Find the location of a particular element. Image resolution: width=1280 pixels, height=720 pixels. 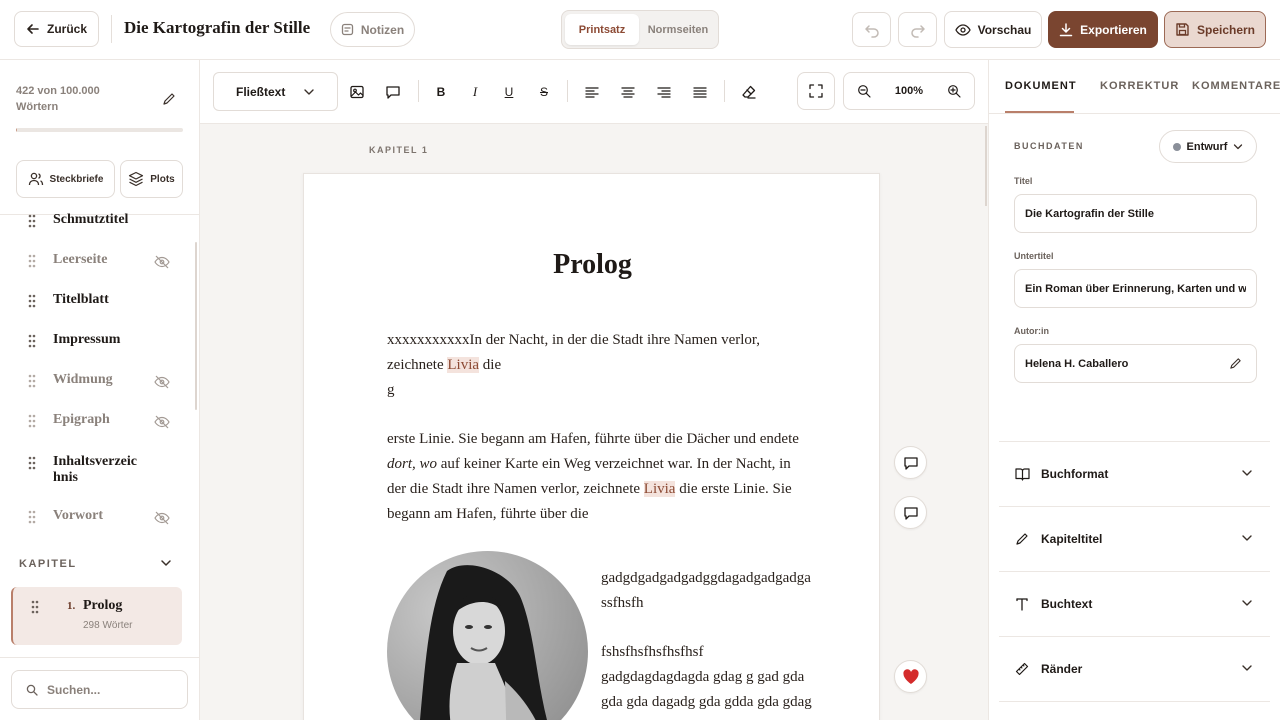

chevron-down-icon is located at coordinates (1247, 538).